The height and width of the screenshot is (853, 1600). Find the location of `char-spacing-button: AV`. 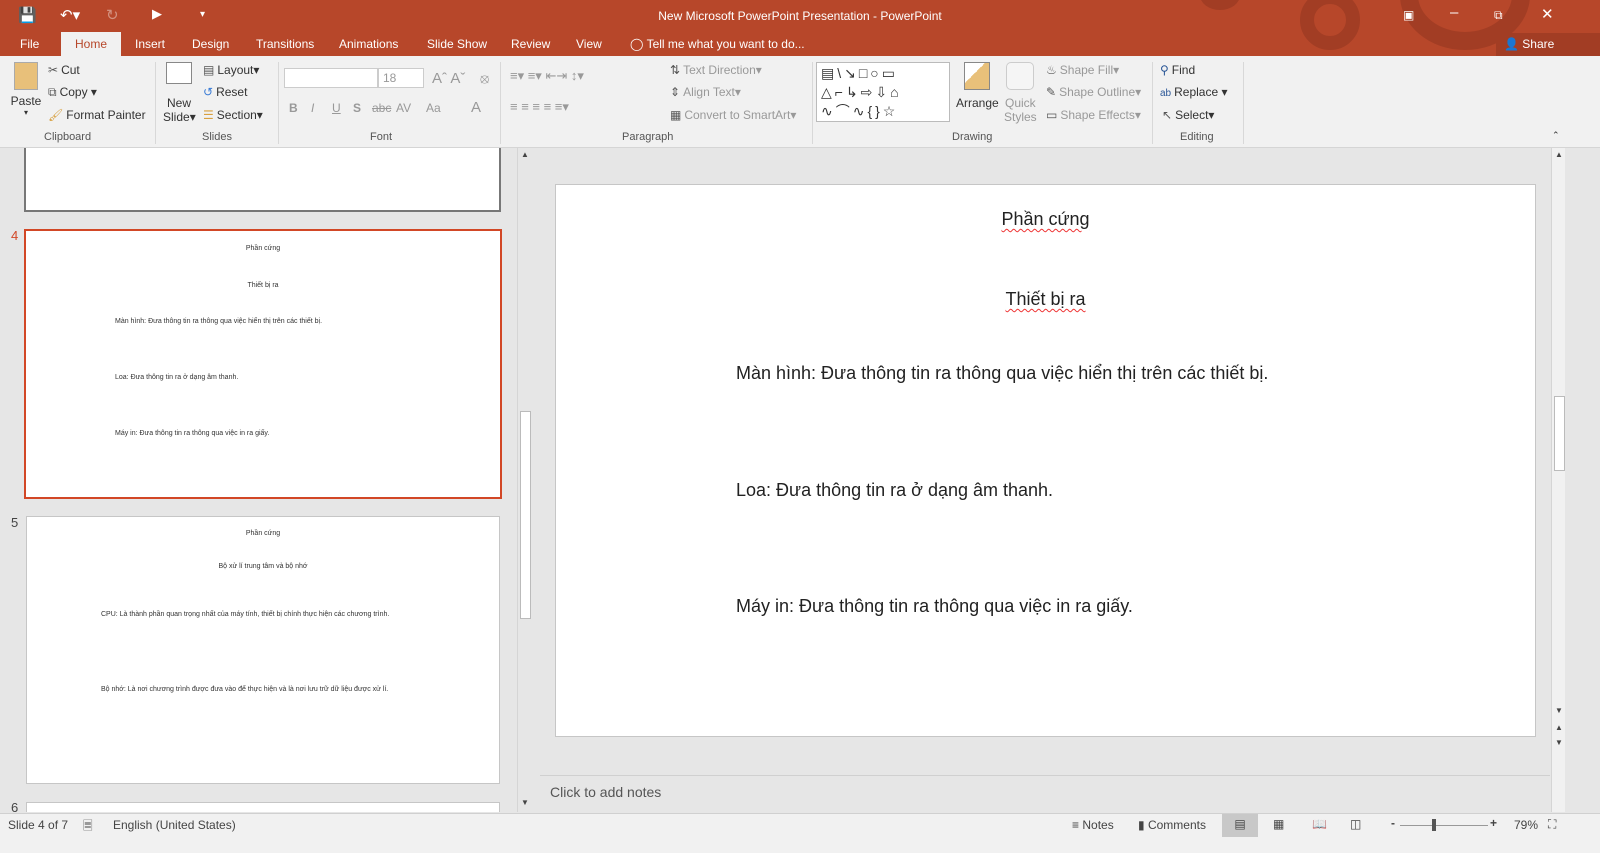

char-spacing-button: AV is located at coordinates (403, 108).